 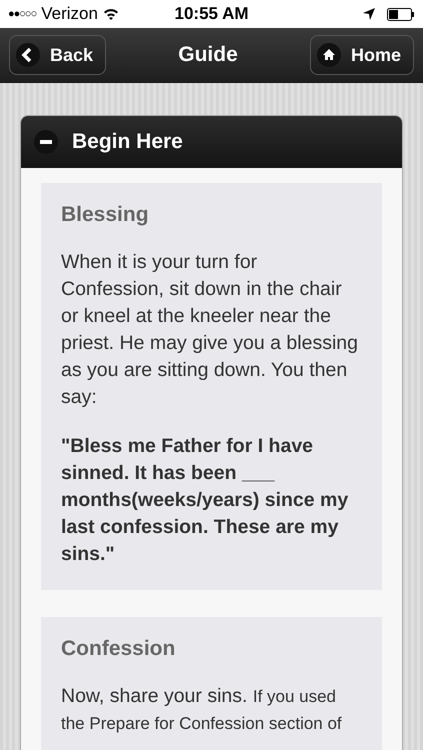 I want to click on home-button: Home, so click(x=362, y=55).